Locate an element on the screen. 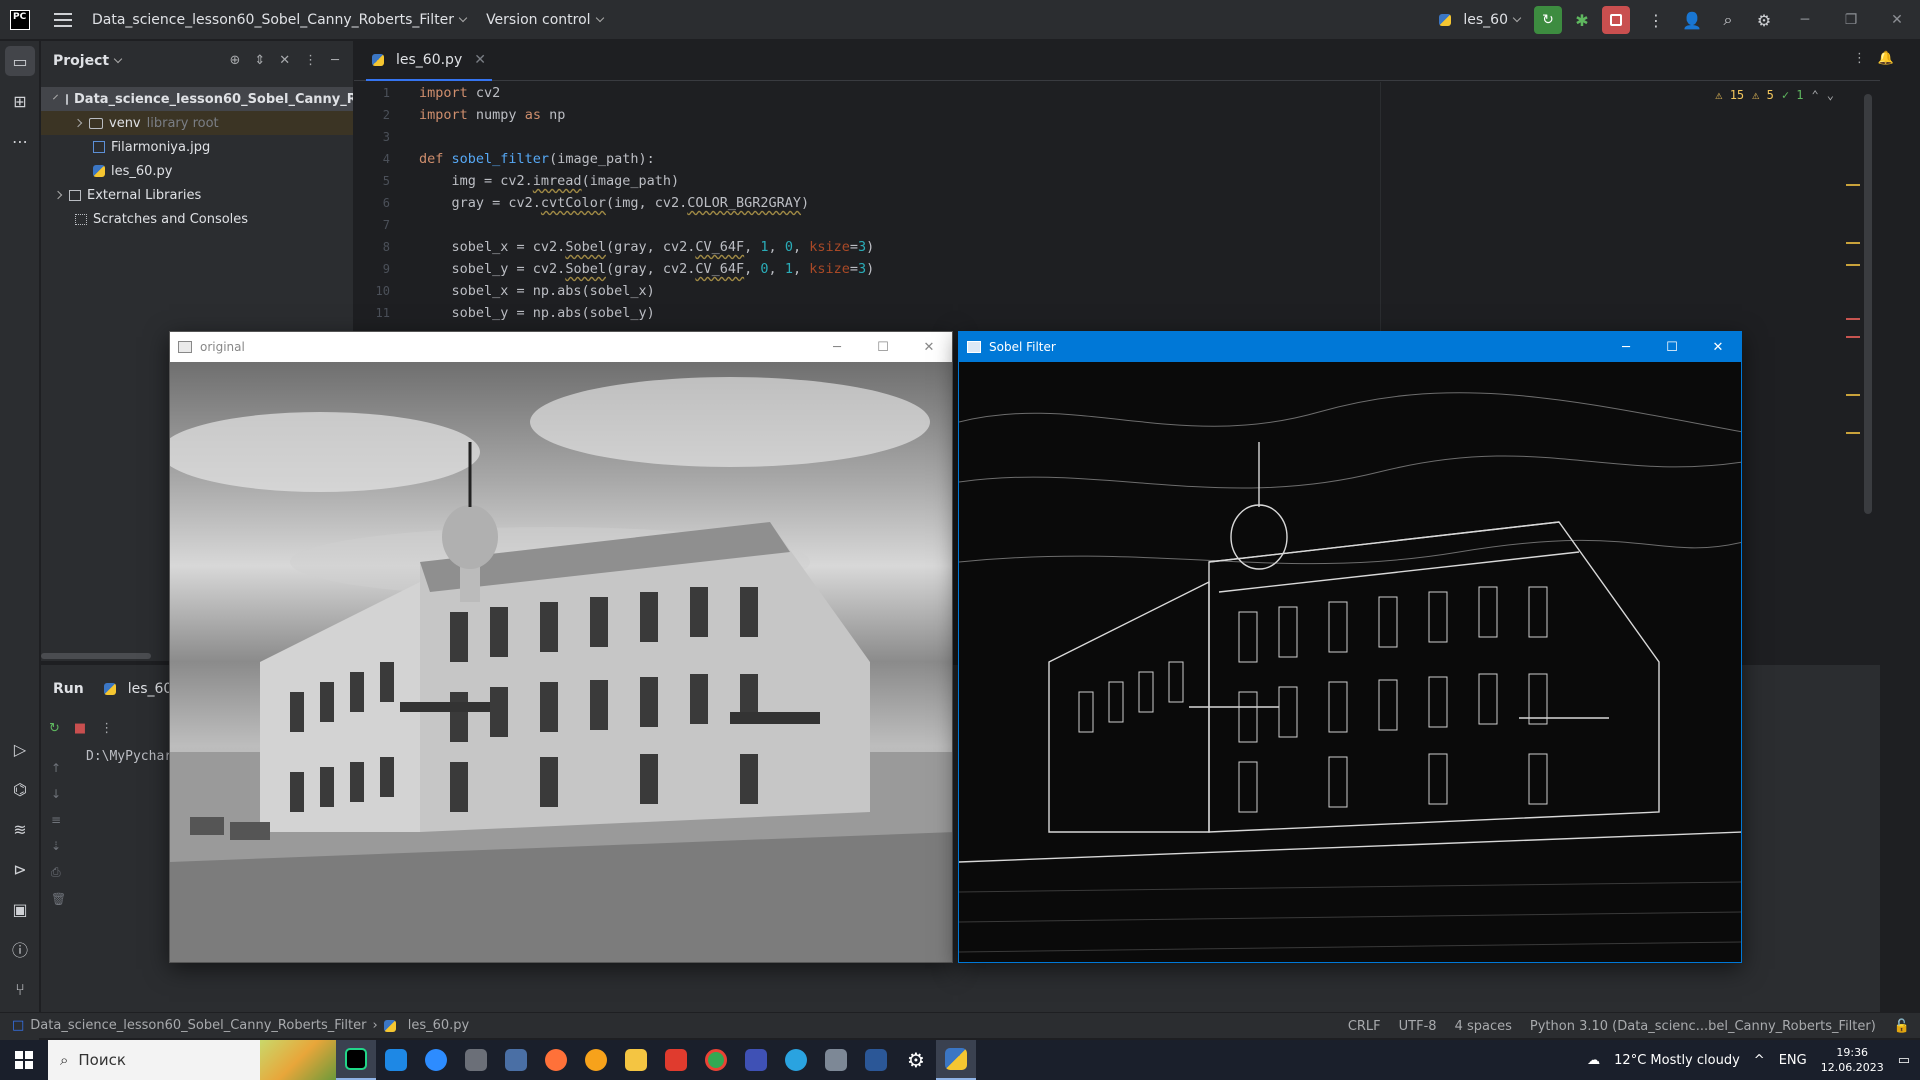 Image resolution: width=1920 pixels, height=1080 pixels. taskbar-app-calculator is located at coordinates (836, 1060).